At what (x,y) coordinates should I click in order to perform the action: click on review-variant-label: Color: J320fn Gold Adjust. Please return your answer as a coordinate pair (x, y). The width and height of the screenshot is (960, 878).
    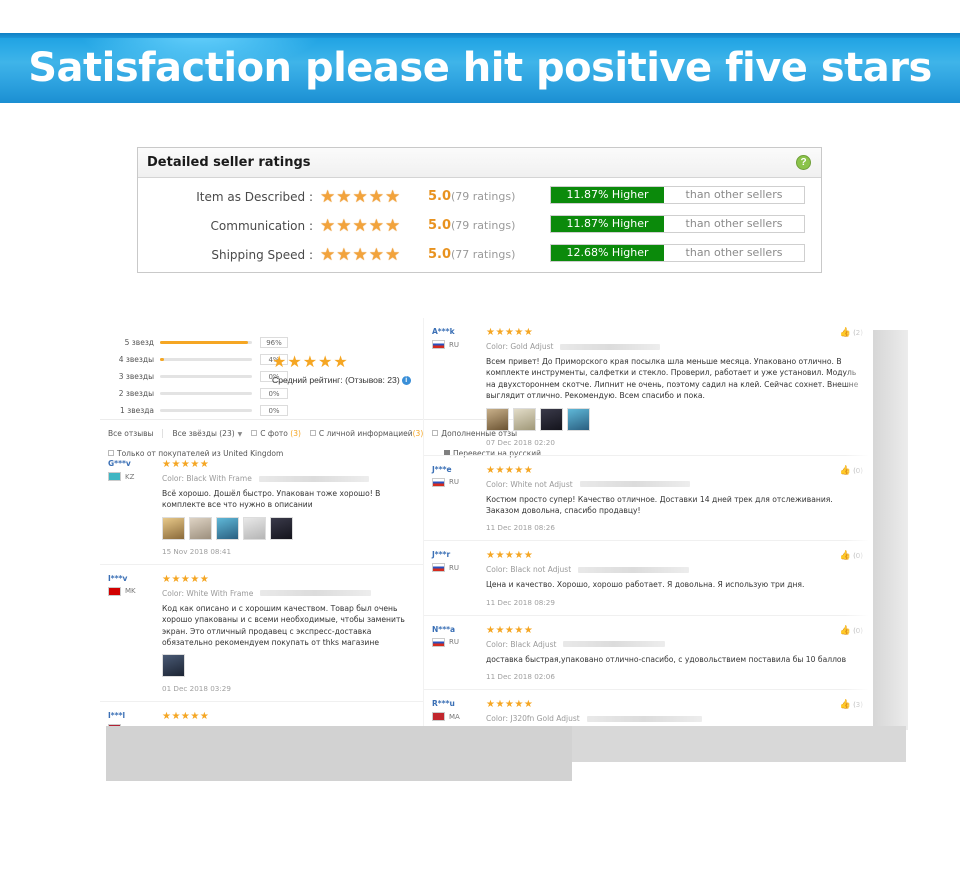
    Looking at the image, I should click on (533, 719).